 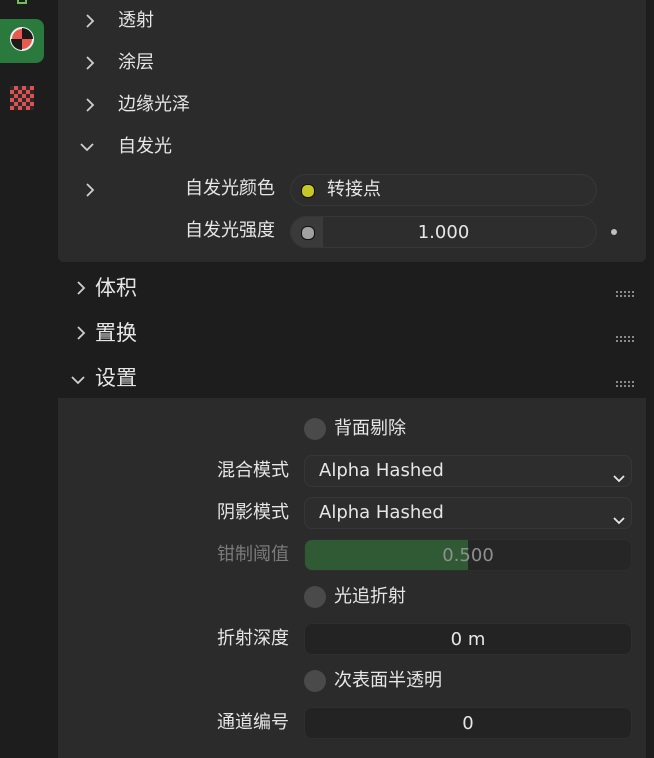 I want to click on clip-threshold-slider: 0.500, so click(x=468, y=555).